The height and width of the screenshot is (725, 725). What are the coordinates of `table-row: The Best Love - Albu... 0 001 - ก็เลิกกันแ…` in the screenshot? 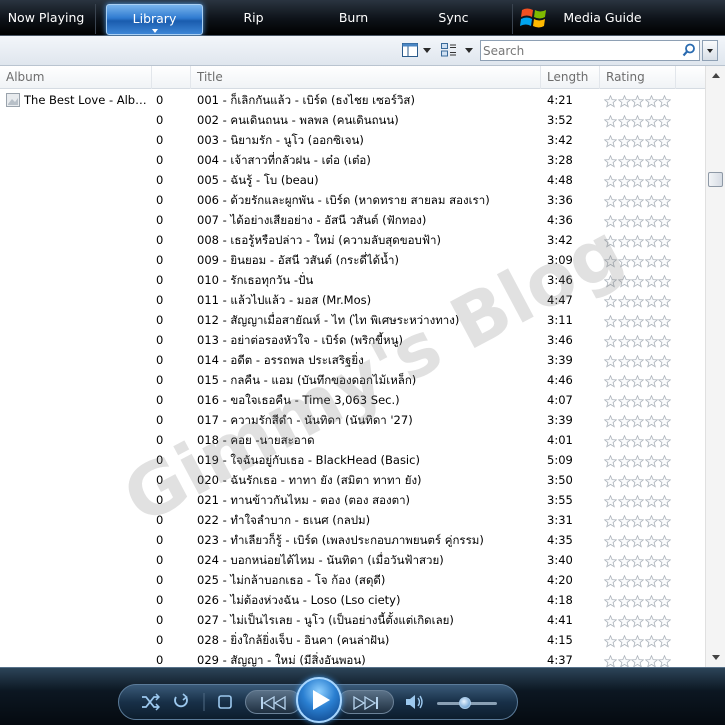 It's located at (352, 100).